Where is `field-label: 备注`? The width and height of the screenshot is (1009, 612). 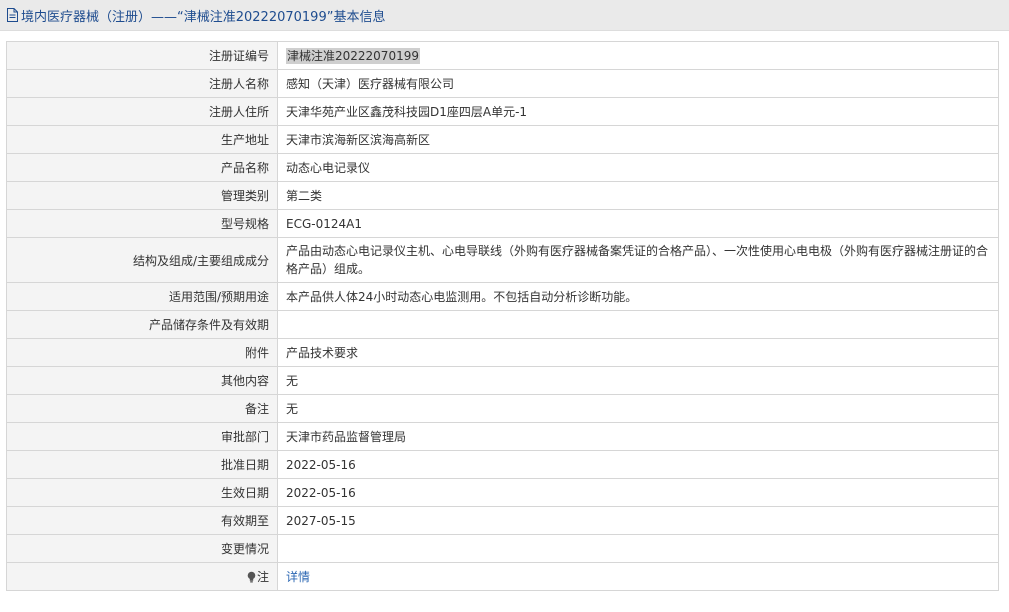
field-label: 备注 is located at coordinates (142, 408).